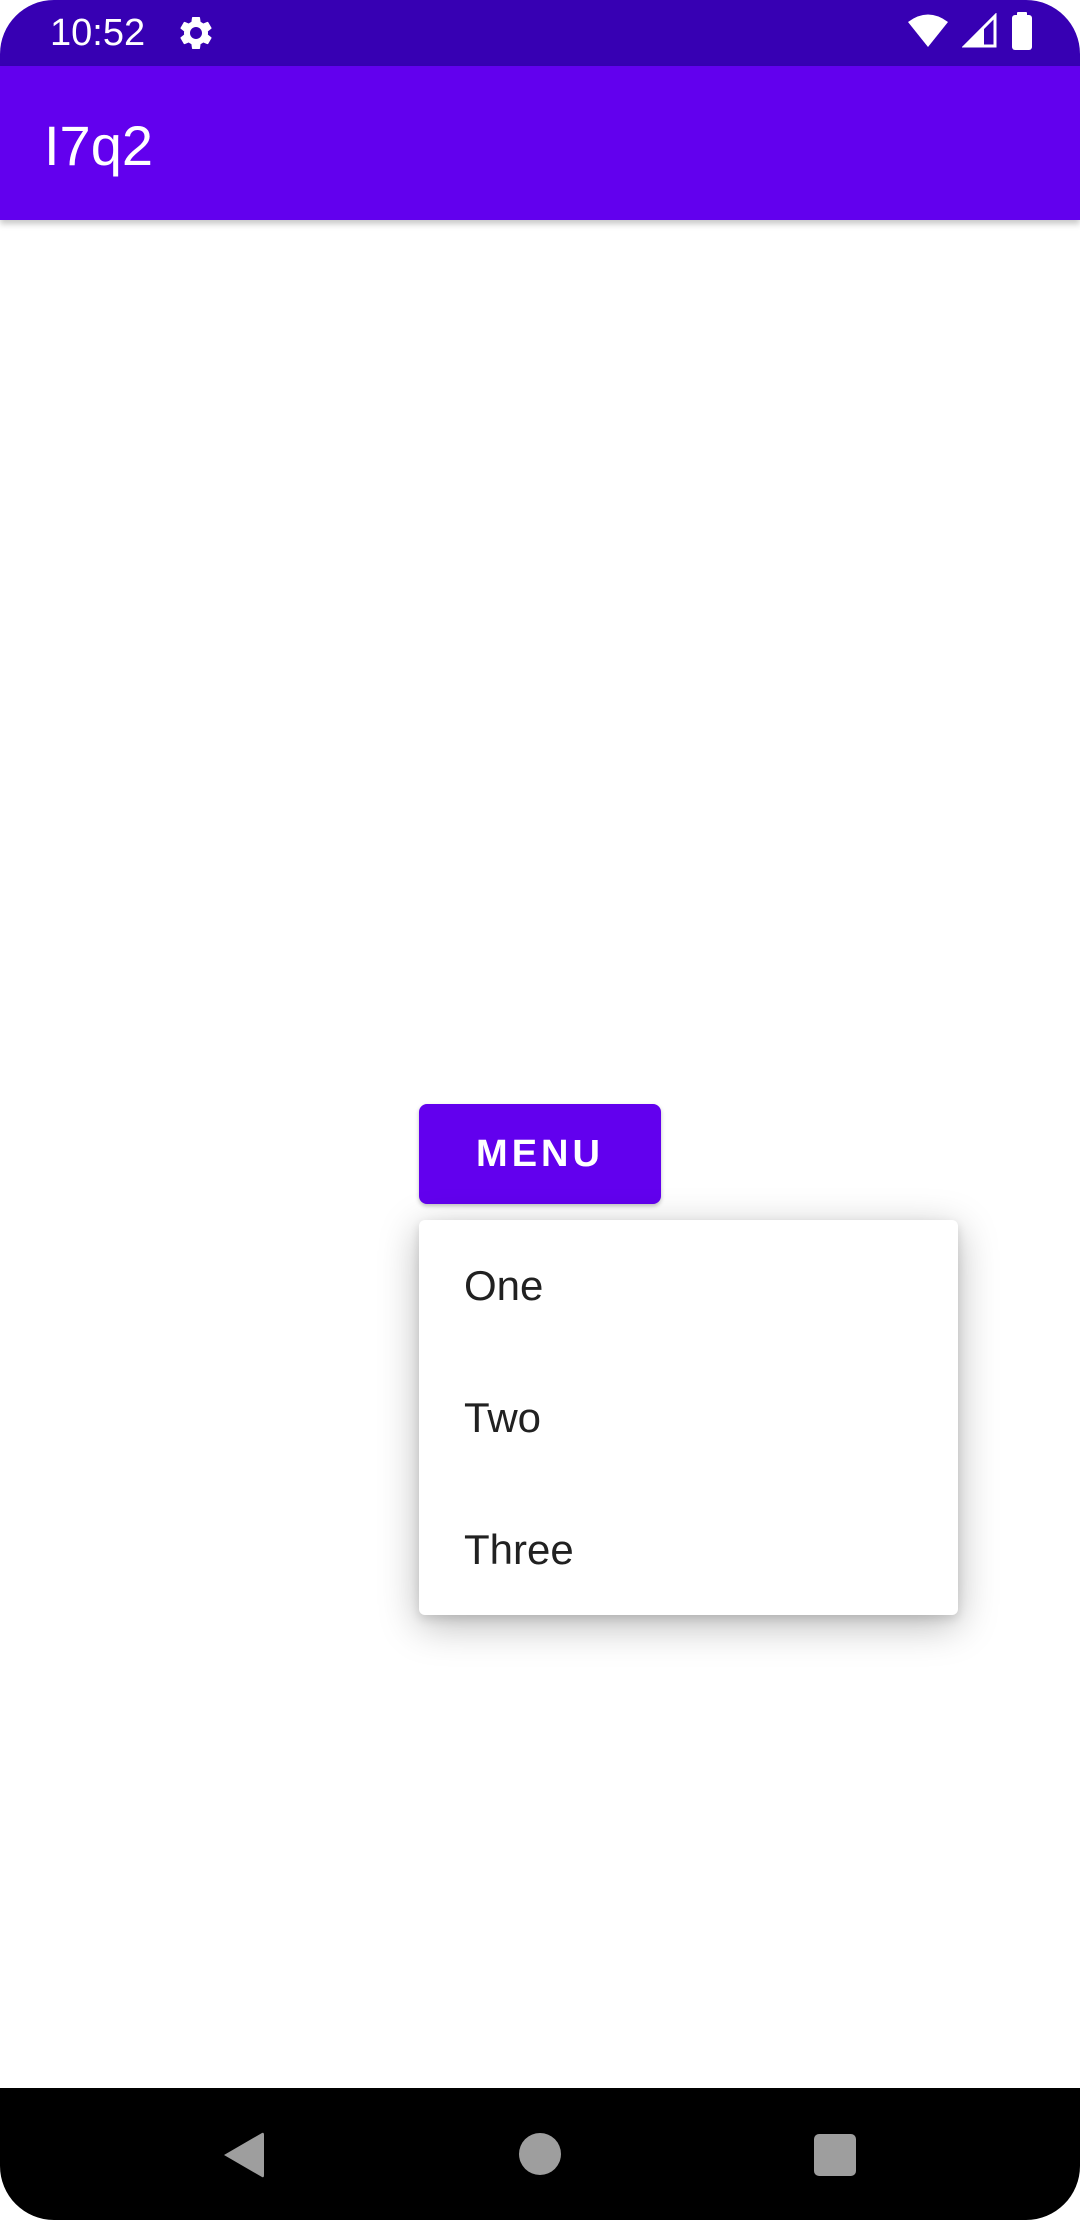 This screenshot has width=1080, height=2220. Describe the element at coordinates (98, 145) in the screenshot. I see `app-title: I7q2` at that location.